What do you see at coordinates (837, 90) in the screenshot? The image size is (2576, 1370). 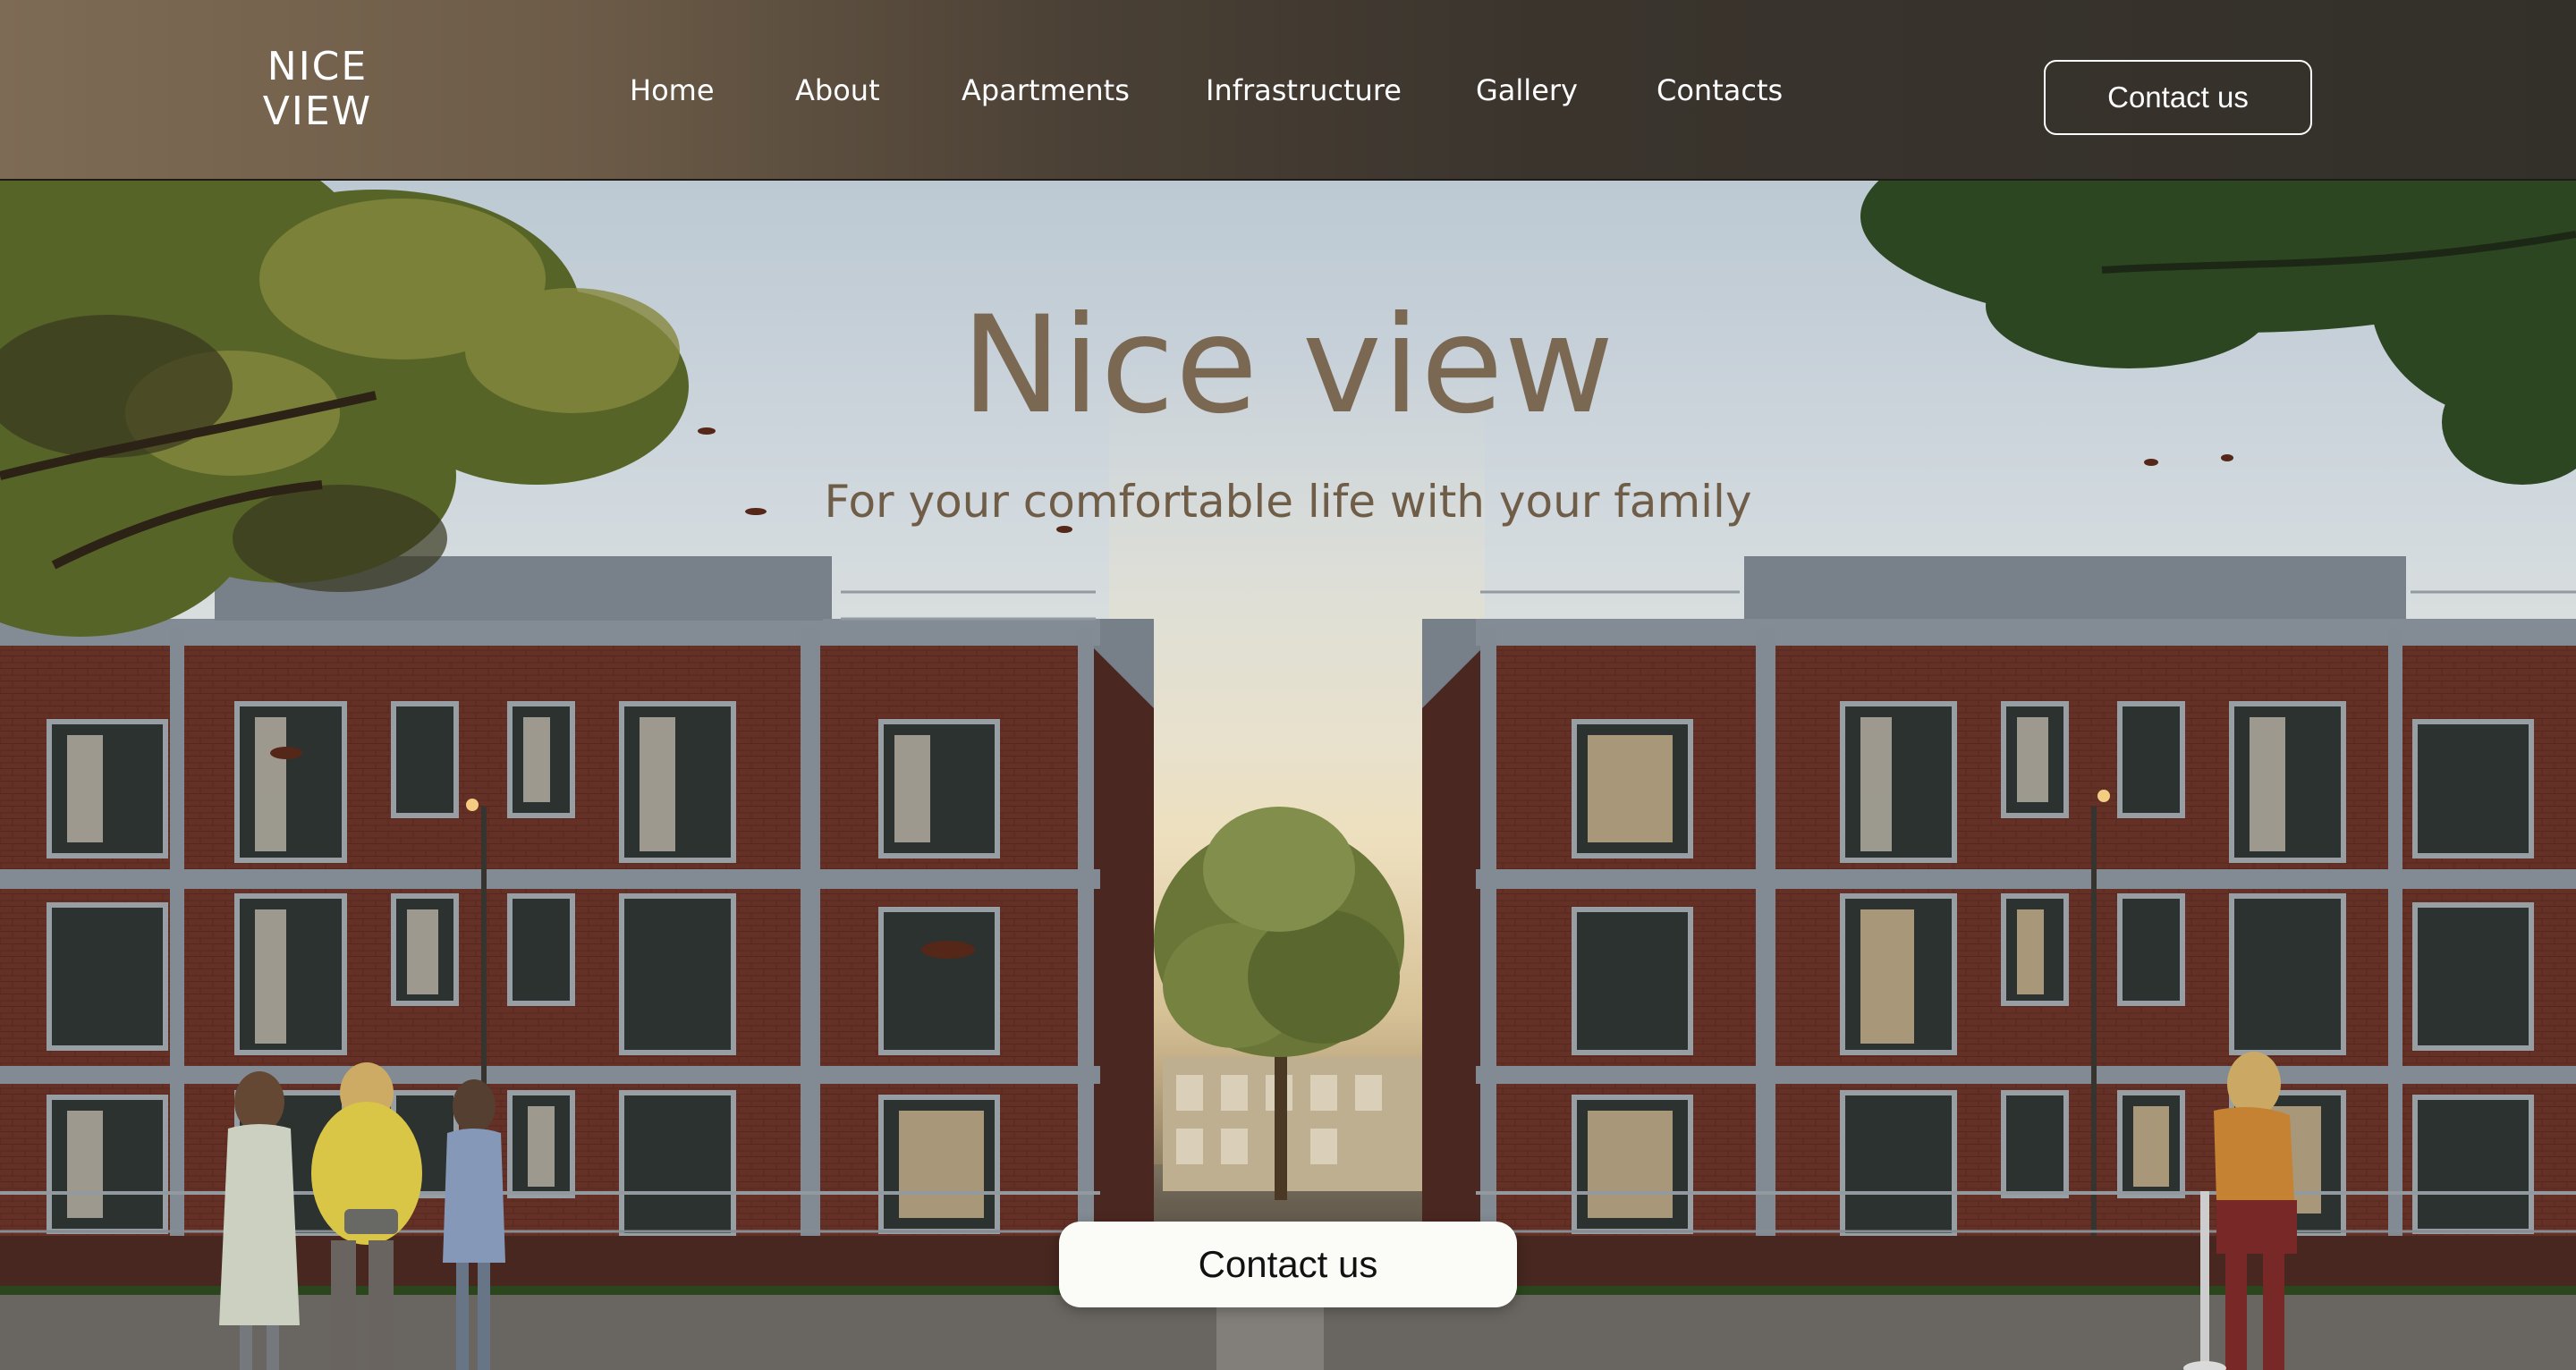 I see `nav-link-about: About` at bounding box center [837, 90].